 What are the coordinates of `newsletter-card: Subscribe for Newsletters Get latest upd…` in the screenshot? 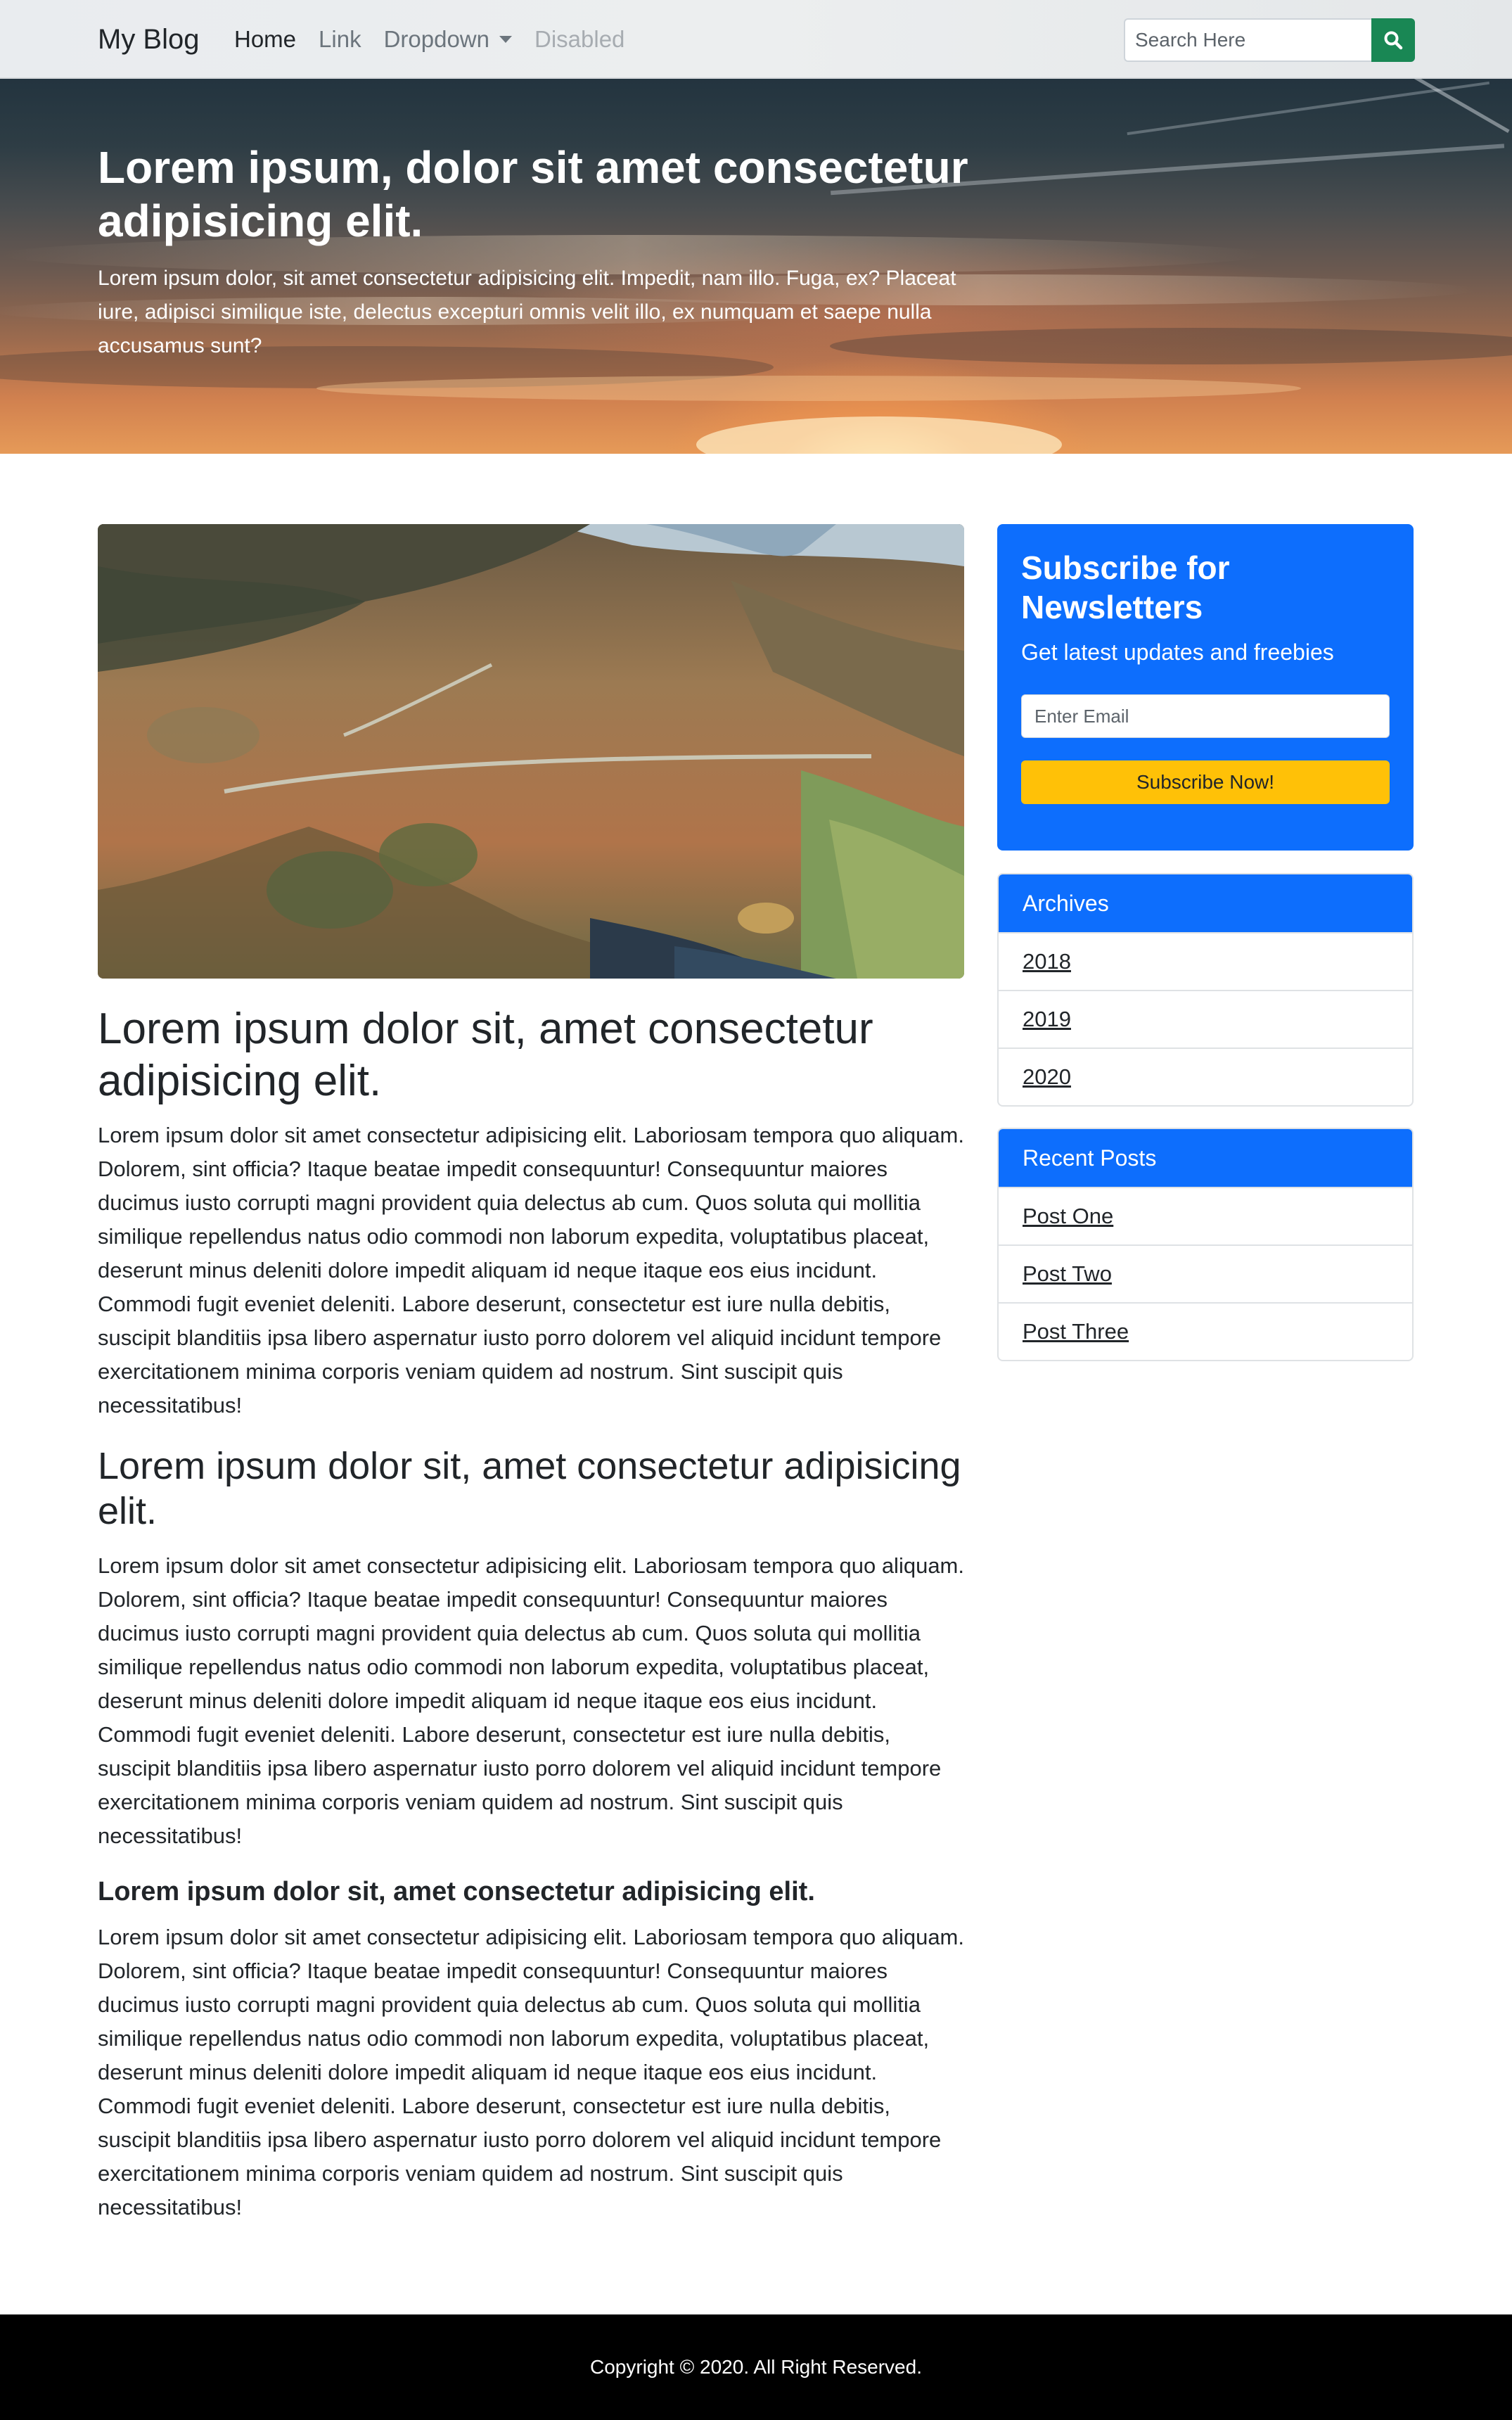 It's located at (1205, 687).